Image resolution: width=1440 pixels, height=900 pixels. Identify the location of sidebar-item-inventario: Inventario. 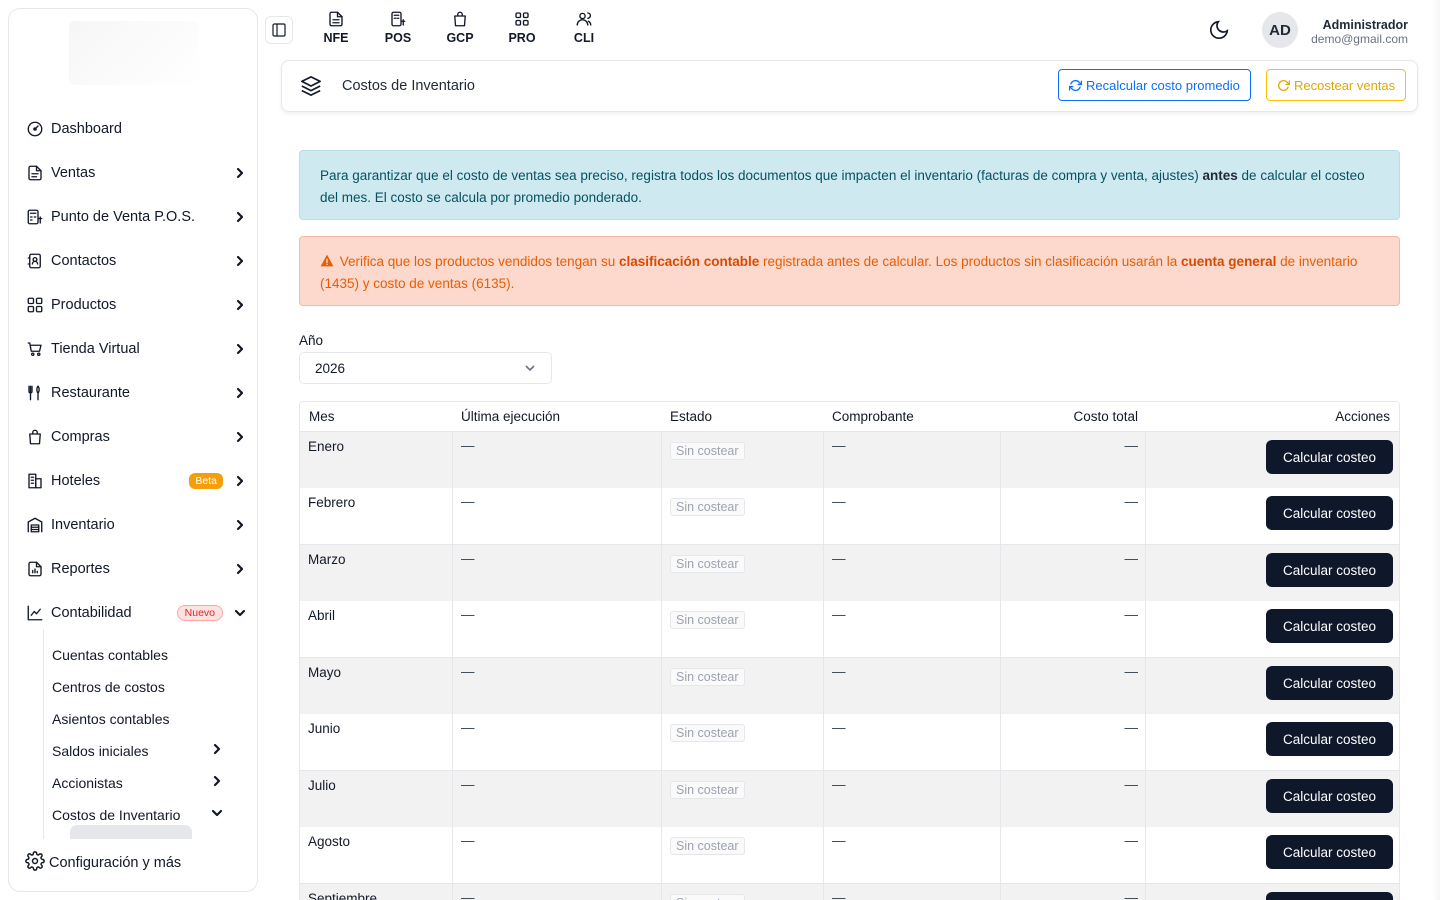
(136, 525).